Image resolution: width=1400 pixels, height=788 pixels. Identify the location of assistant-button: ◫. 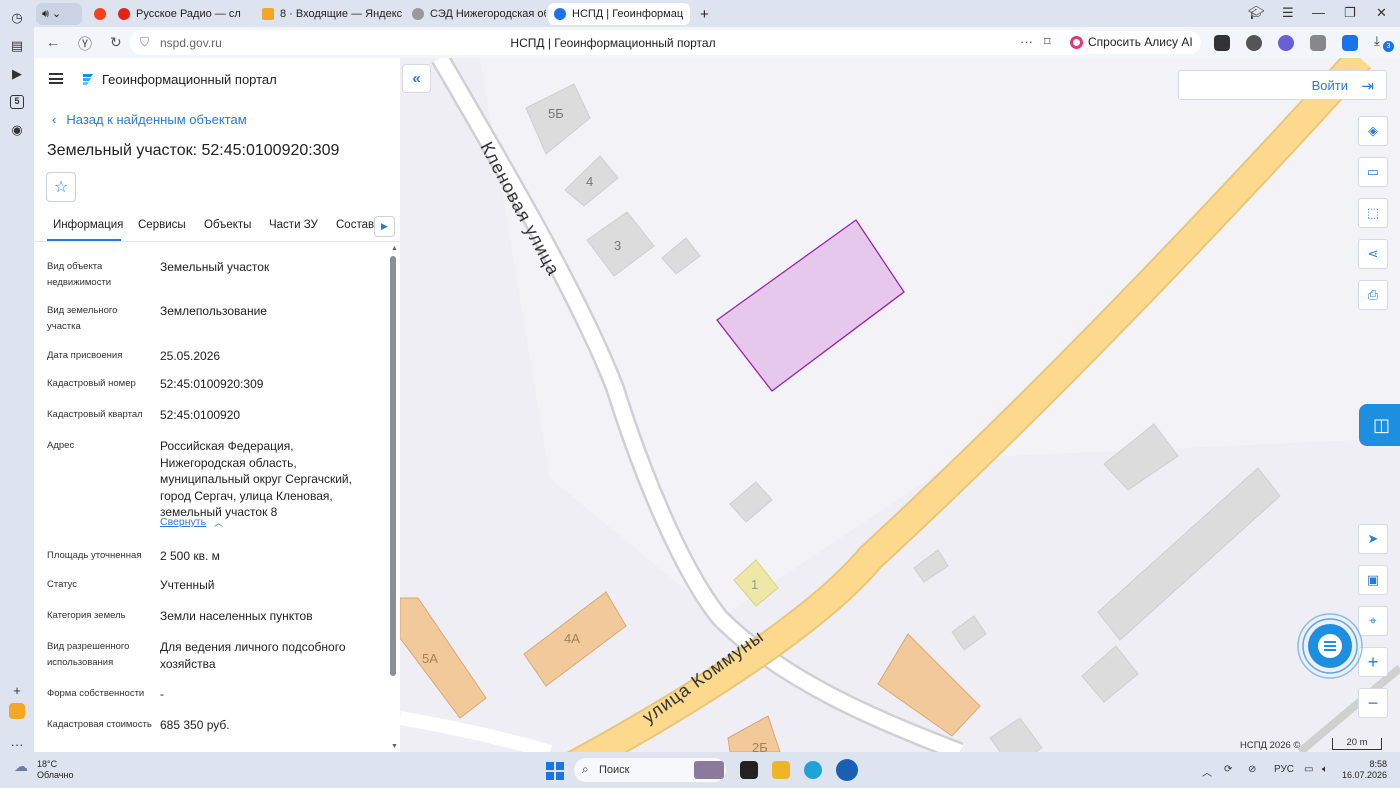
(1379, 425).